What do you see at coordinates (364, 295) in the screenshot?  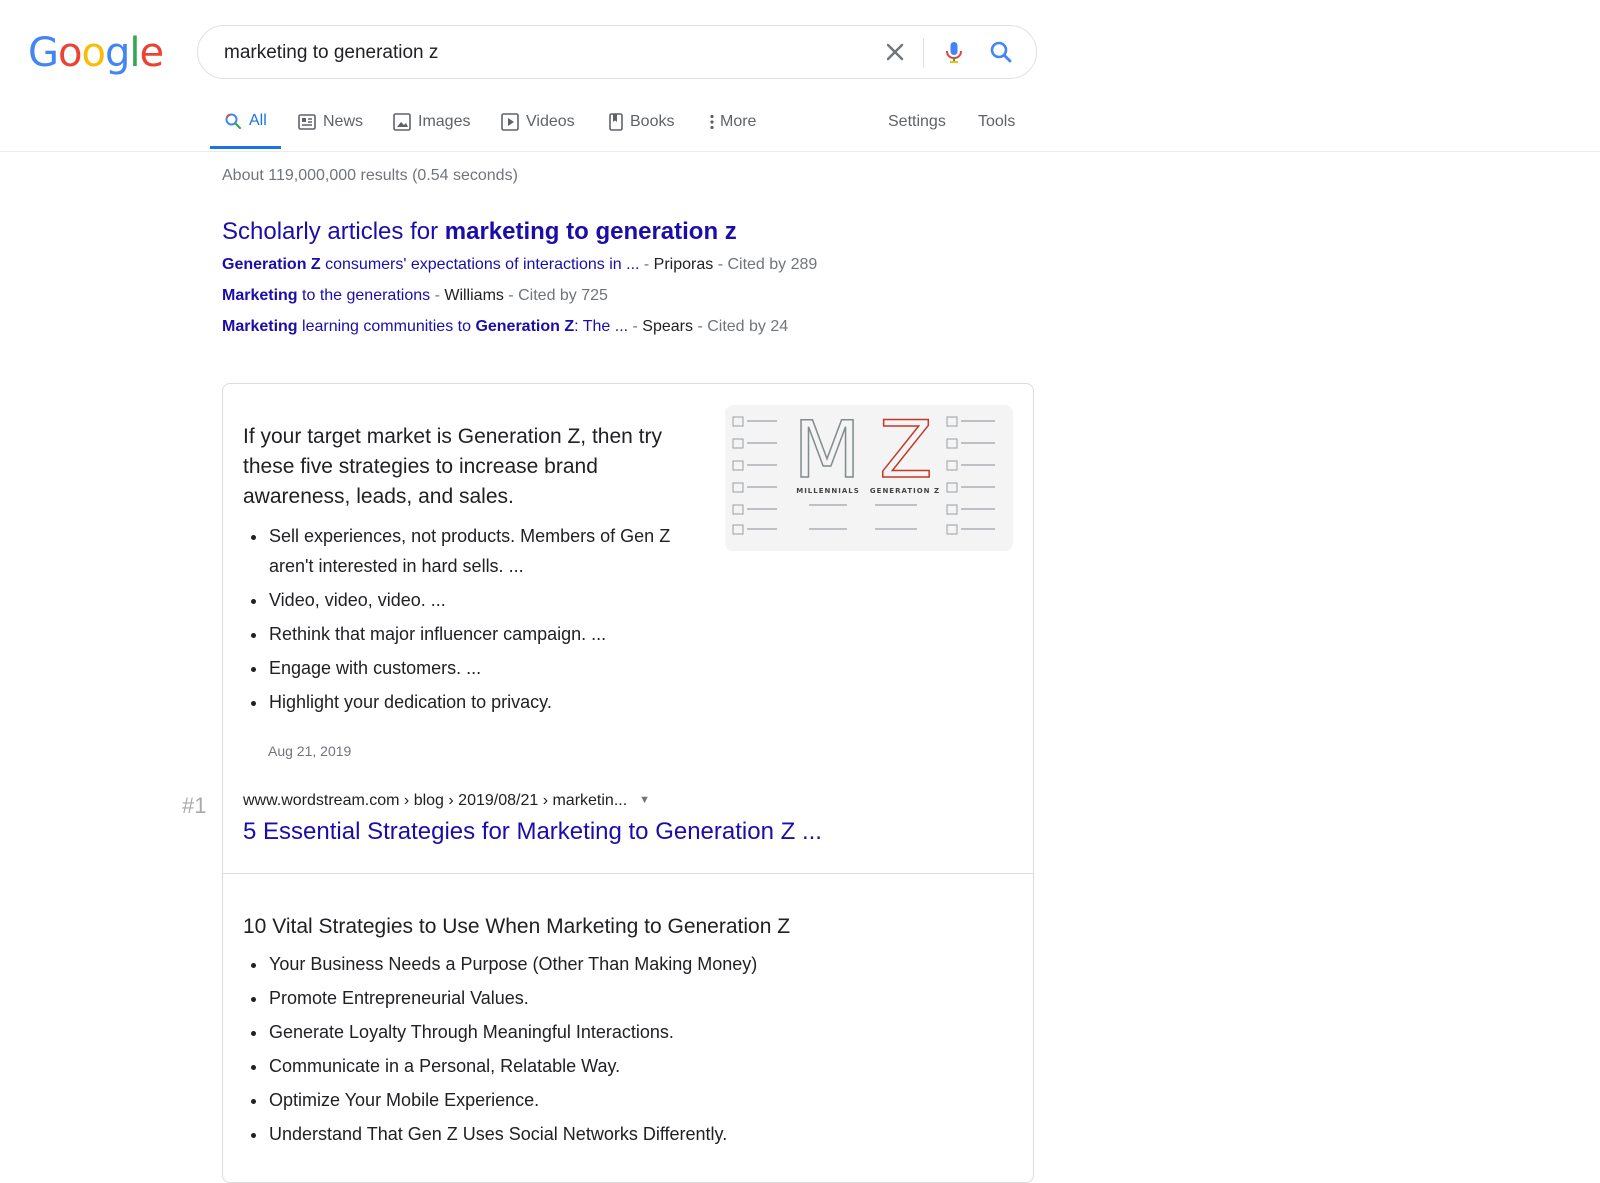 I see `link-text: to the generations` at bounding box center [364, 295].